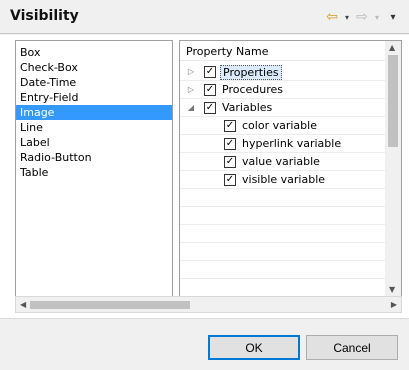 The width and height of the screenshot is (409, 370). Describe the element at coordinates (227, 51) in the screenshot. I see `column-header-label: Property Name` at that location.